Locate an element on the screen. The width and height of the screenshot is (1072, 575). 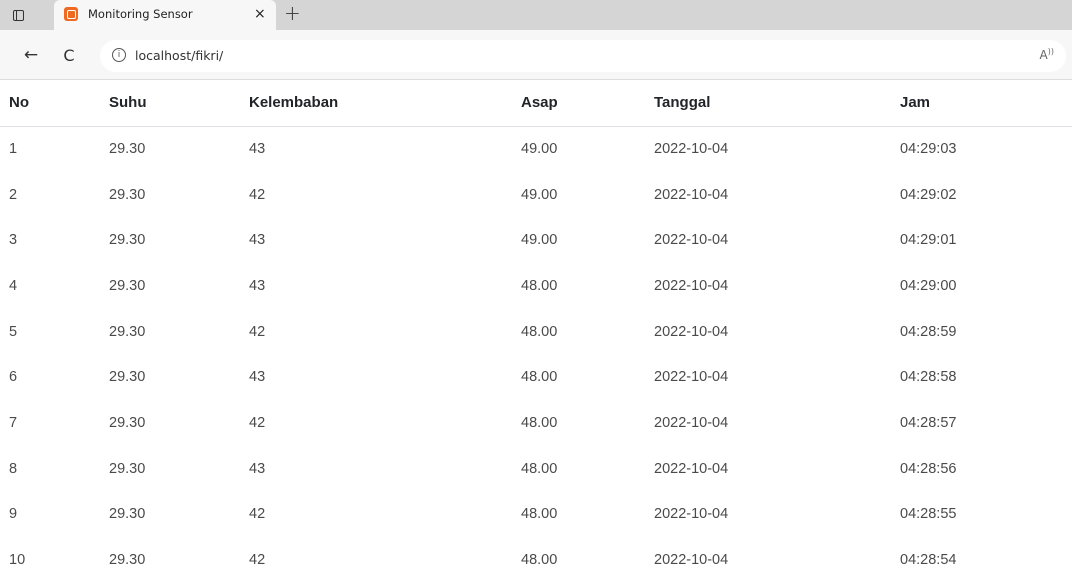
table-row: 3 29.30 43 49.00 2022-10-04 04:29:01 is located at coordinates (536, 240).